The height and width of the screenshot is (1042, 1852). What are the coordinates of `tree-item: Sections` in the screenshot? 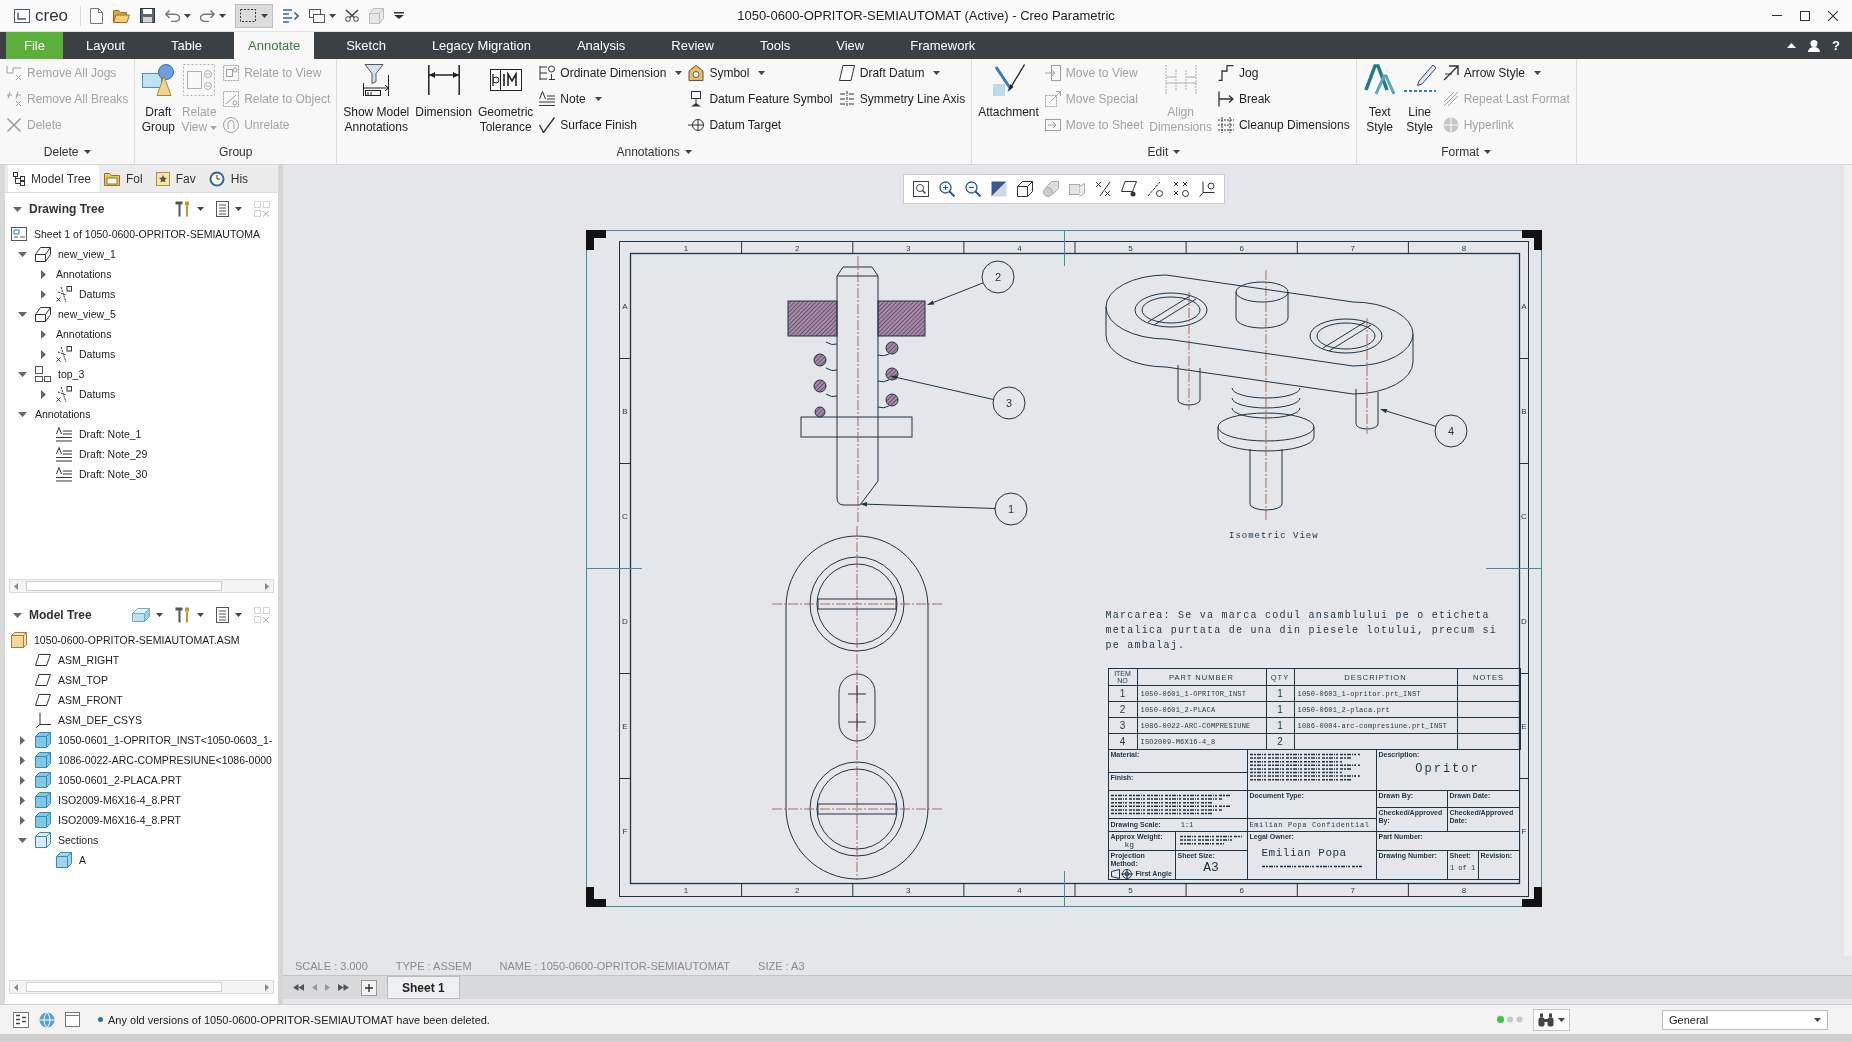 It's located at (58, 840).